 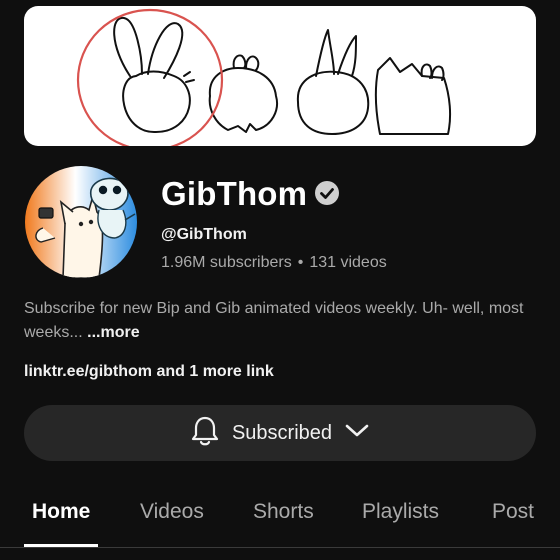 I want to click on chevron-down-icon, so click(x=357, y=433).